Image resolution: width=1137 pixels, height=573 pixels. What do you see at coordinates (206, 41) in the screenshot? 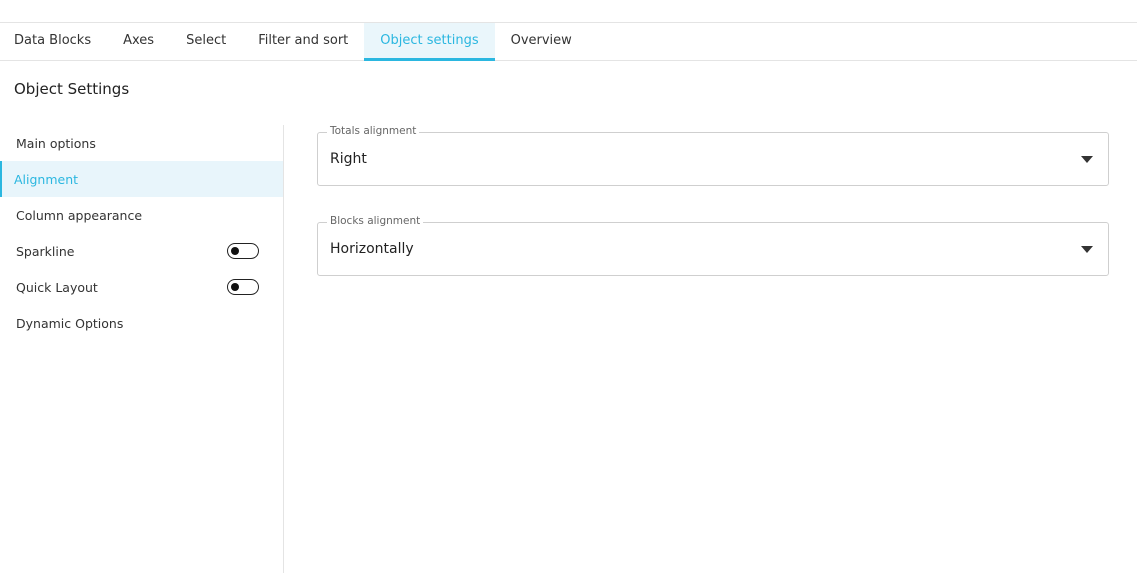
I see `tab-select: Select` at bounding box center [206, 41].